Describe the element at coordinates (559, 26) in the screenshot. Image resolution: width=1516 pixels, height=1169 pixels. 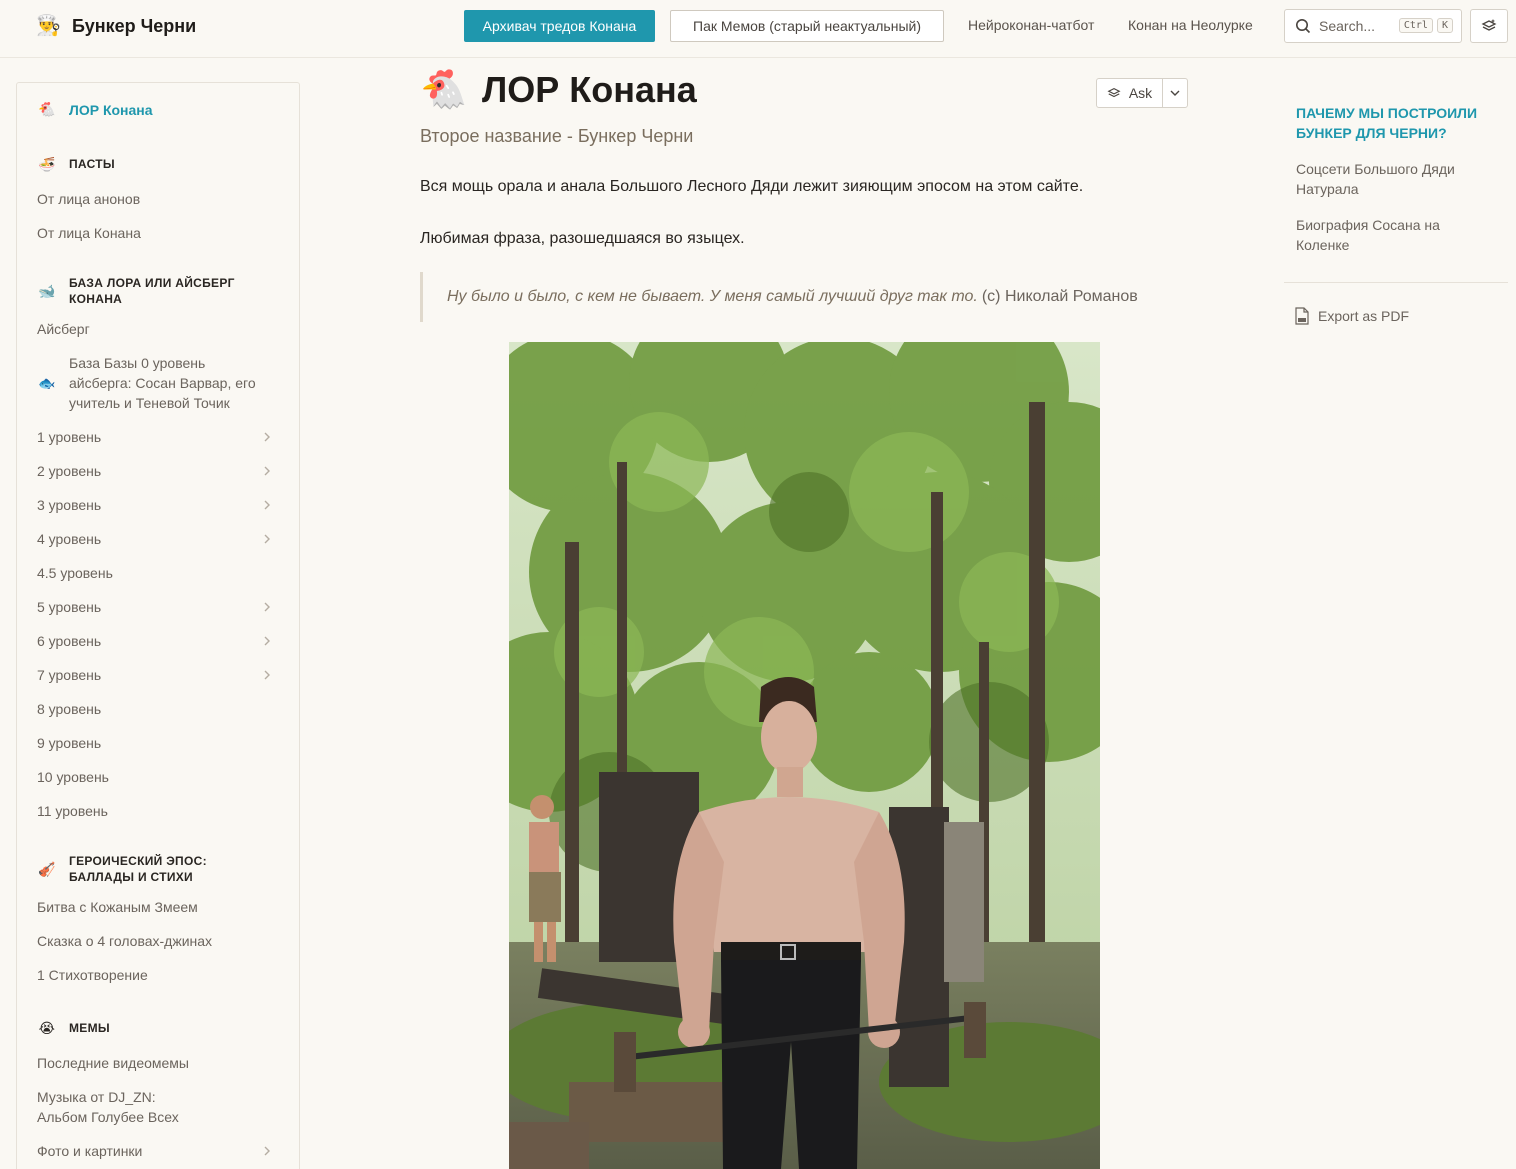
I see `archive-threads-button: Архивач тредов Конана` at that location.